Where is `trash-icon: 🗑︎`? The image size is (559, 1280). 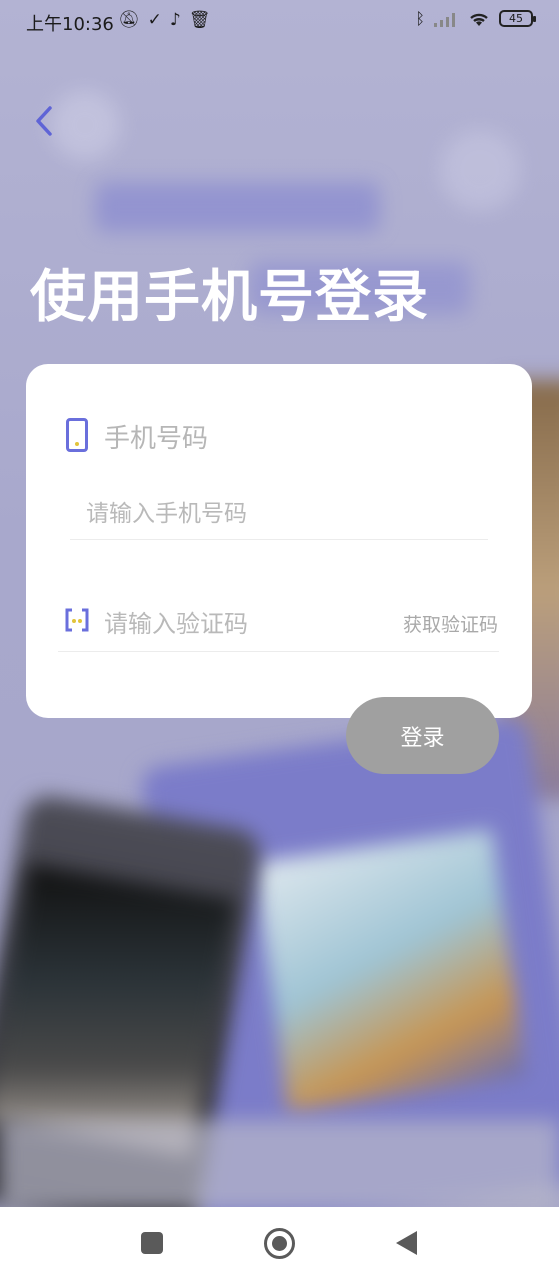 trash-icon: 🗑︎ is located at coordinates (199, 20).